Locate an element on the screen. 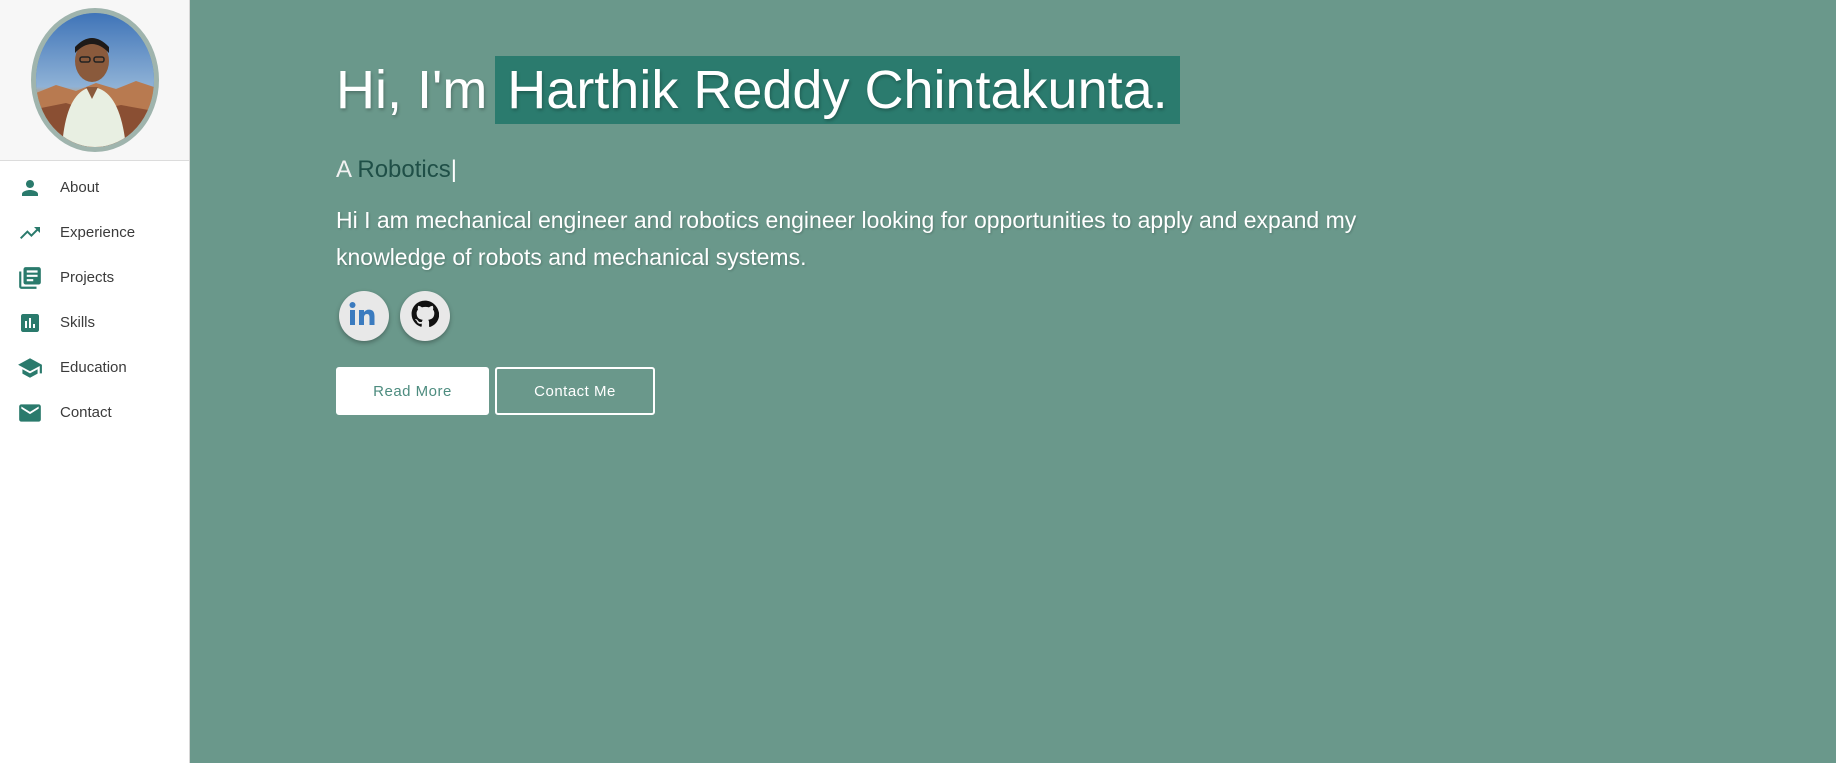 This screenshot has width=1836, height=763. school-icon is located at coordinates (30, 368).